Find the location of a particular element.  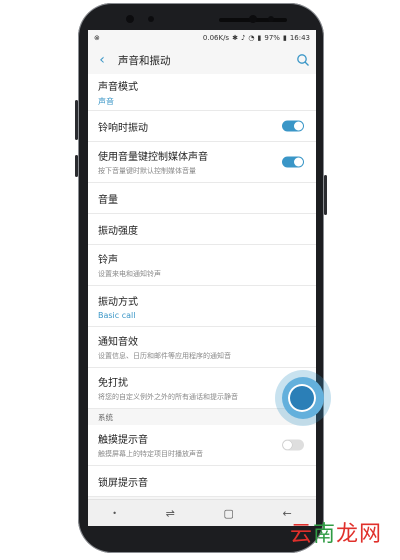

item-subtitle: 将您的自定义例外之外的所有通话和提示静音 is located at coordinates (168, 397).